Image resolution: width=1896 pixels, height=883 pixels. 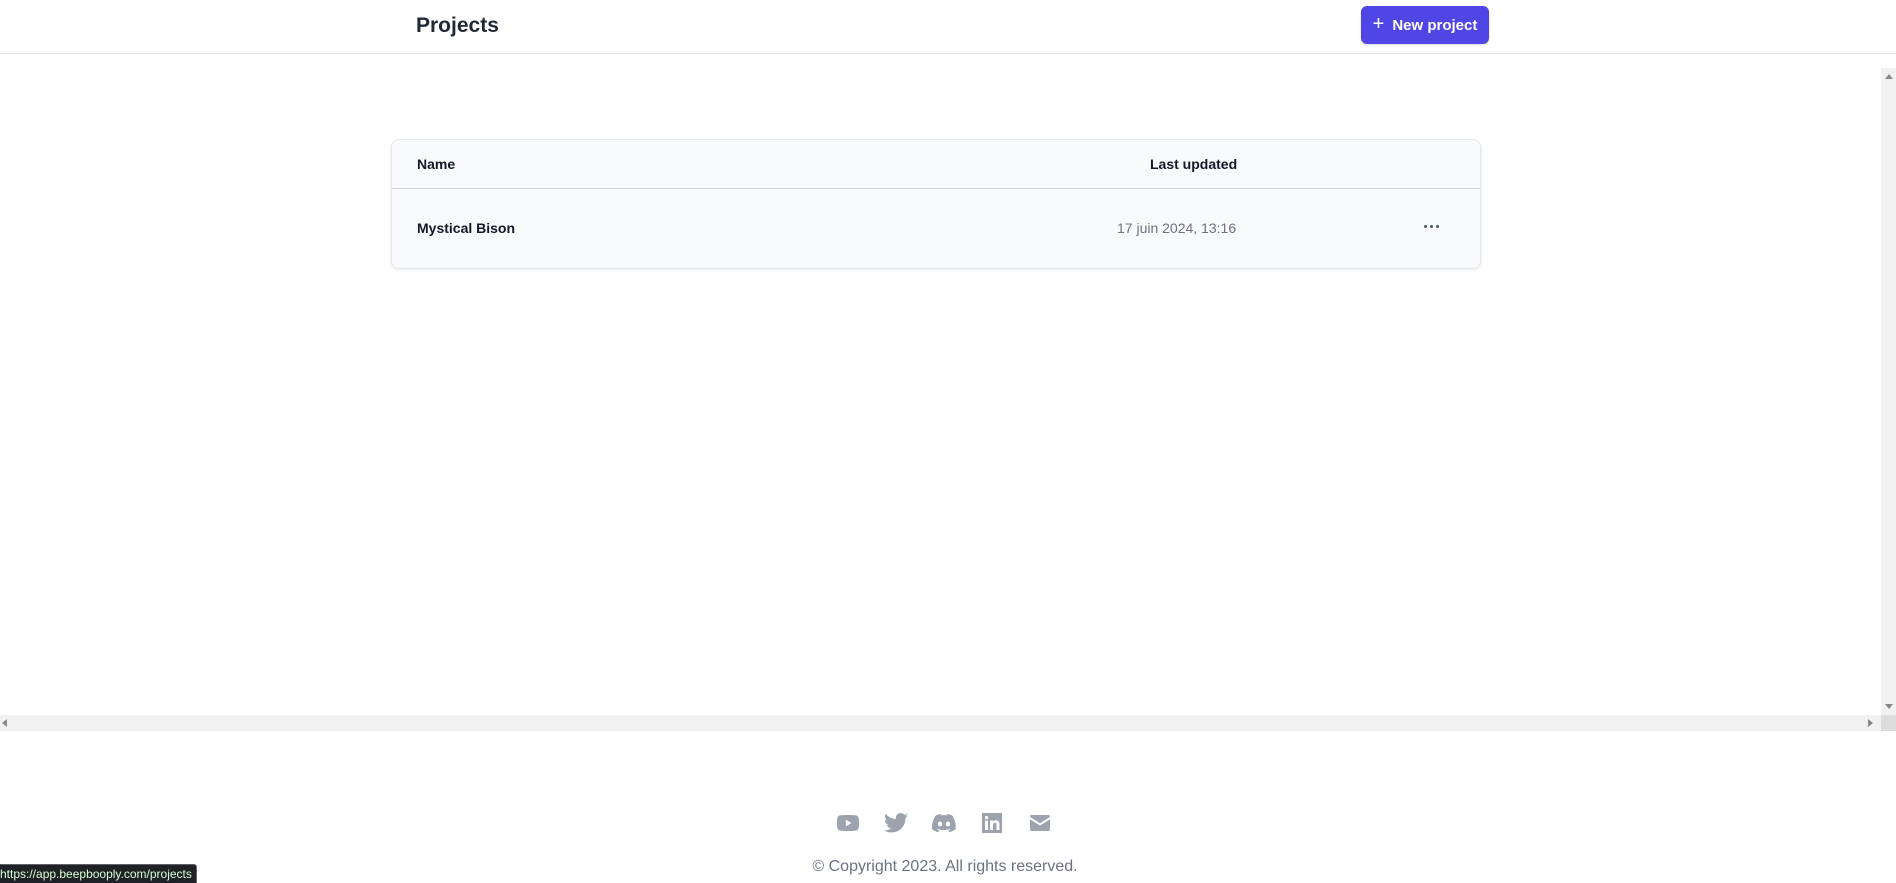 I want to click on row-menu-button, so click(x=1431, y=226).